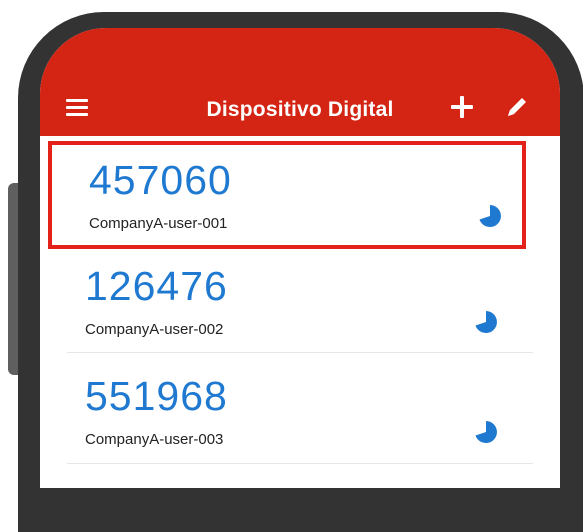 The image size is (583, 532). Describe the element at coordinates (158, 223) in the screenshot. I see `account-name: CompanyA-user-001` at that location.